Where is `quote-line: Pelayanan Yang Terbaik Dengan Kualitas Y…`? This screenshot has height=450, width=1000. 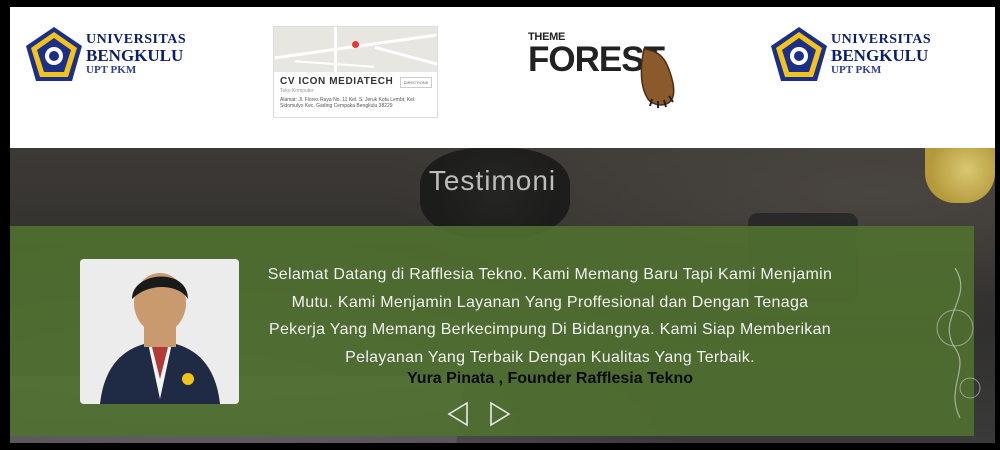
quote-line: Pelayanan Yang Terbaik Dengan Kualitas Y… is located at coordinates (550, 357).